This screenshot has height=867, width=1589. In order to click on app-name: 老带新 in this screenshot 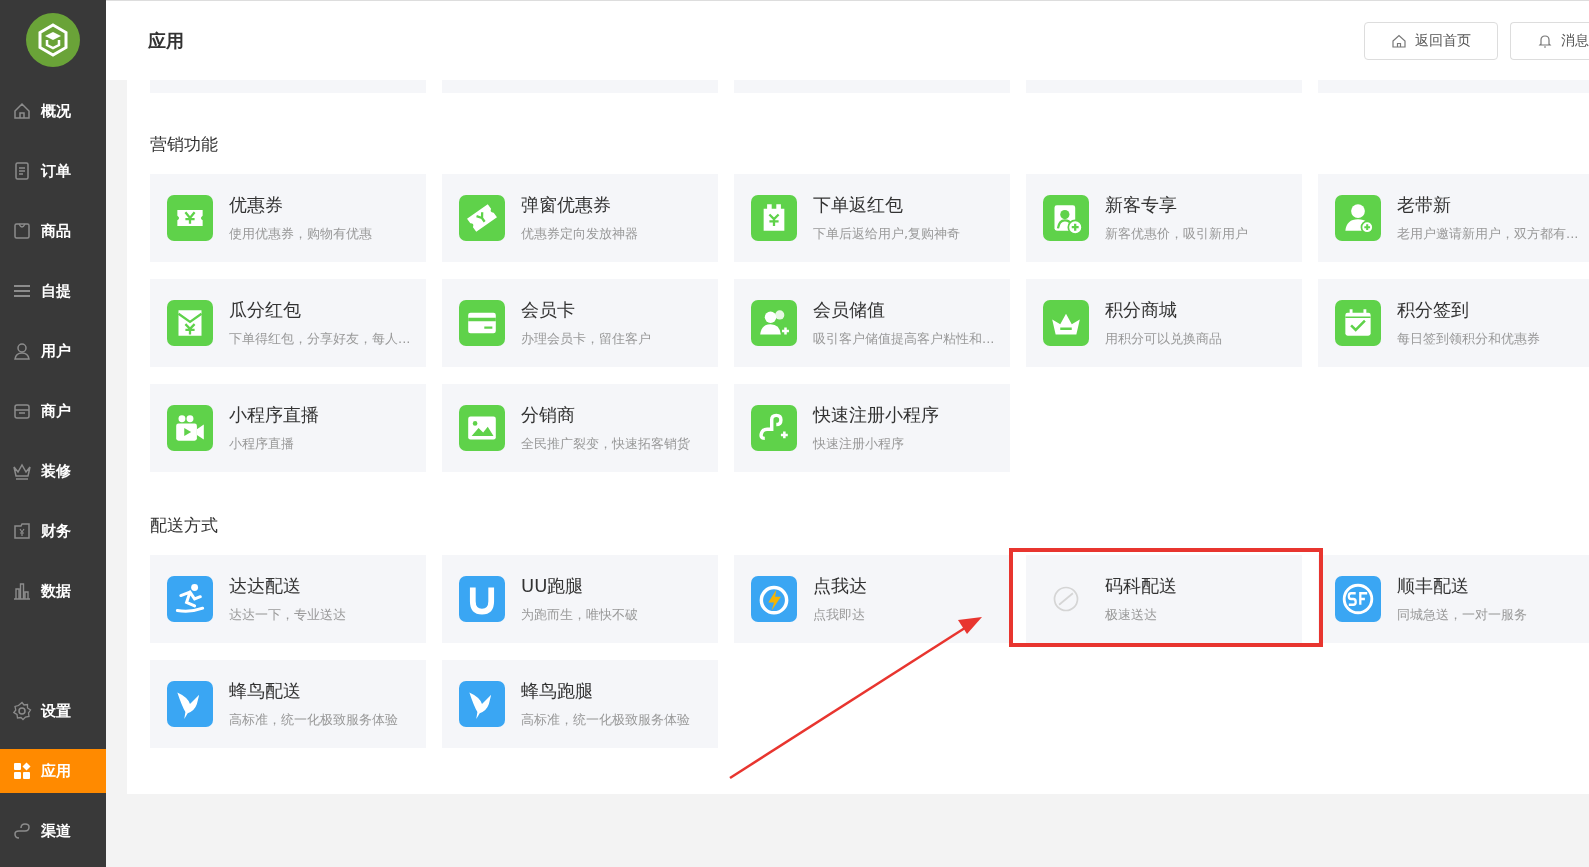, I will do `click(1424, 205)`.